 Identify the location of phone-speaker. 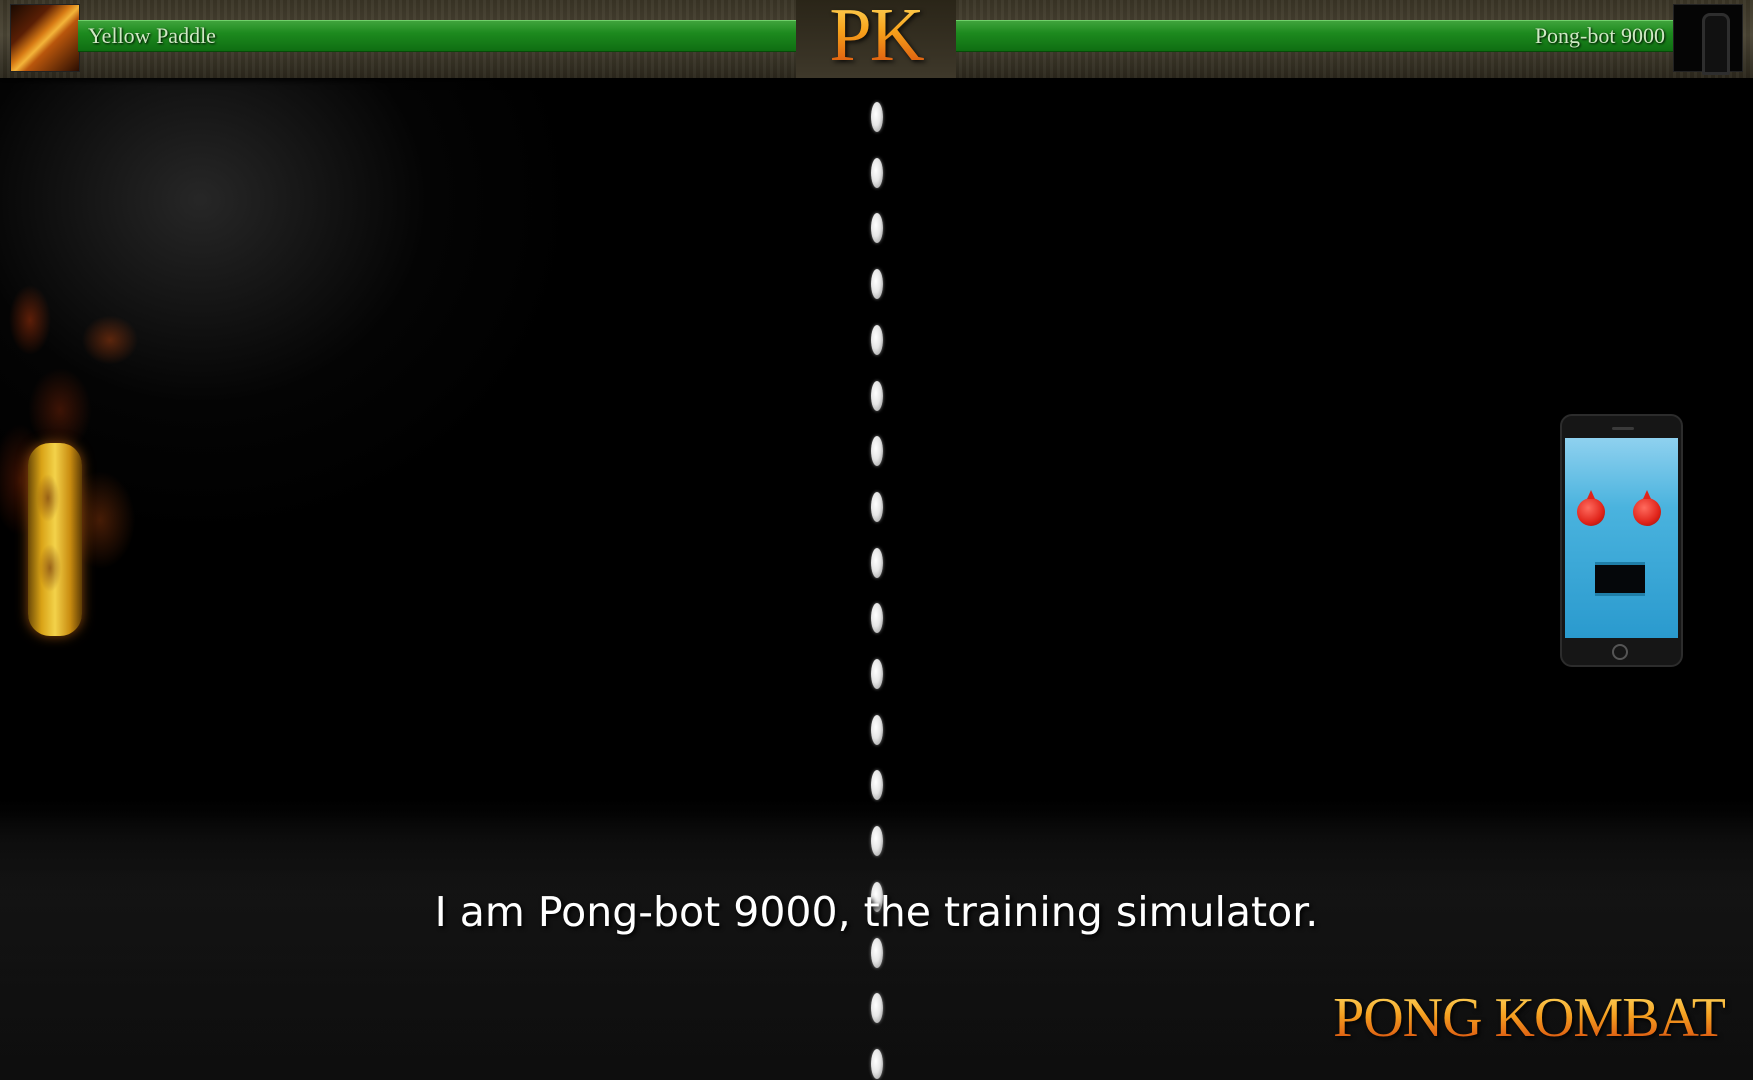
(1623, 428).